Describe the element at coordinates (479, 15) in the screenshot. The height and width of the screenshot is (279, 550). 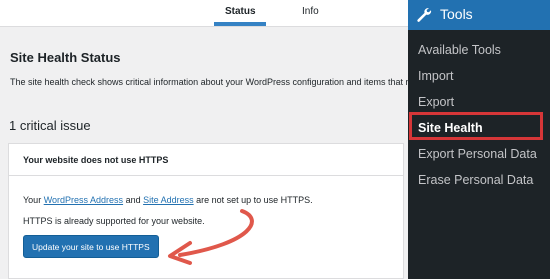
I see `menu-header-tools: Tools` at that location.